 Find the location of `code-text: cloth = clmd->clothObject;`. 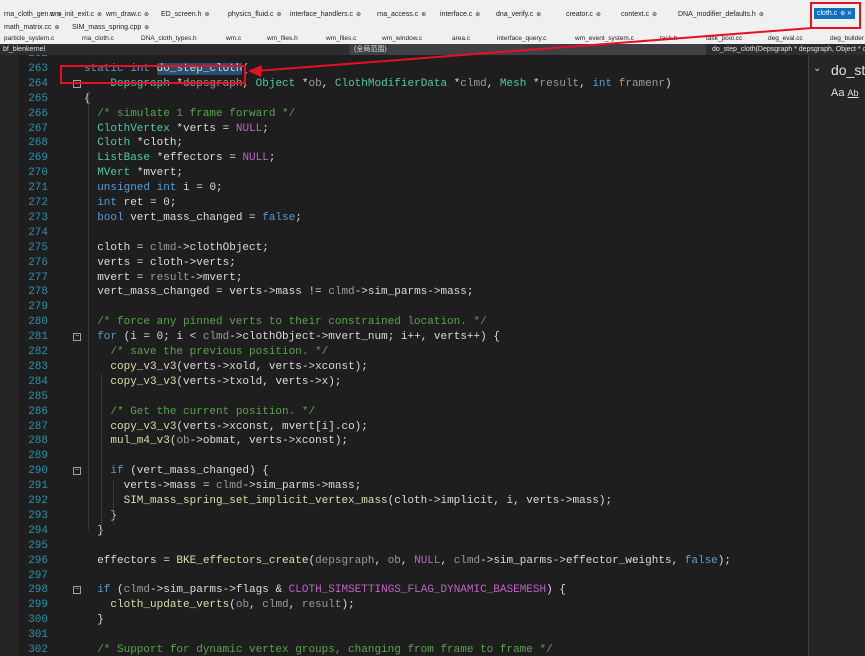

code-text: cloth = clmd->clothObject; is located at coordinates (176, 247).